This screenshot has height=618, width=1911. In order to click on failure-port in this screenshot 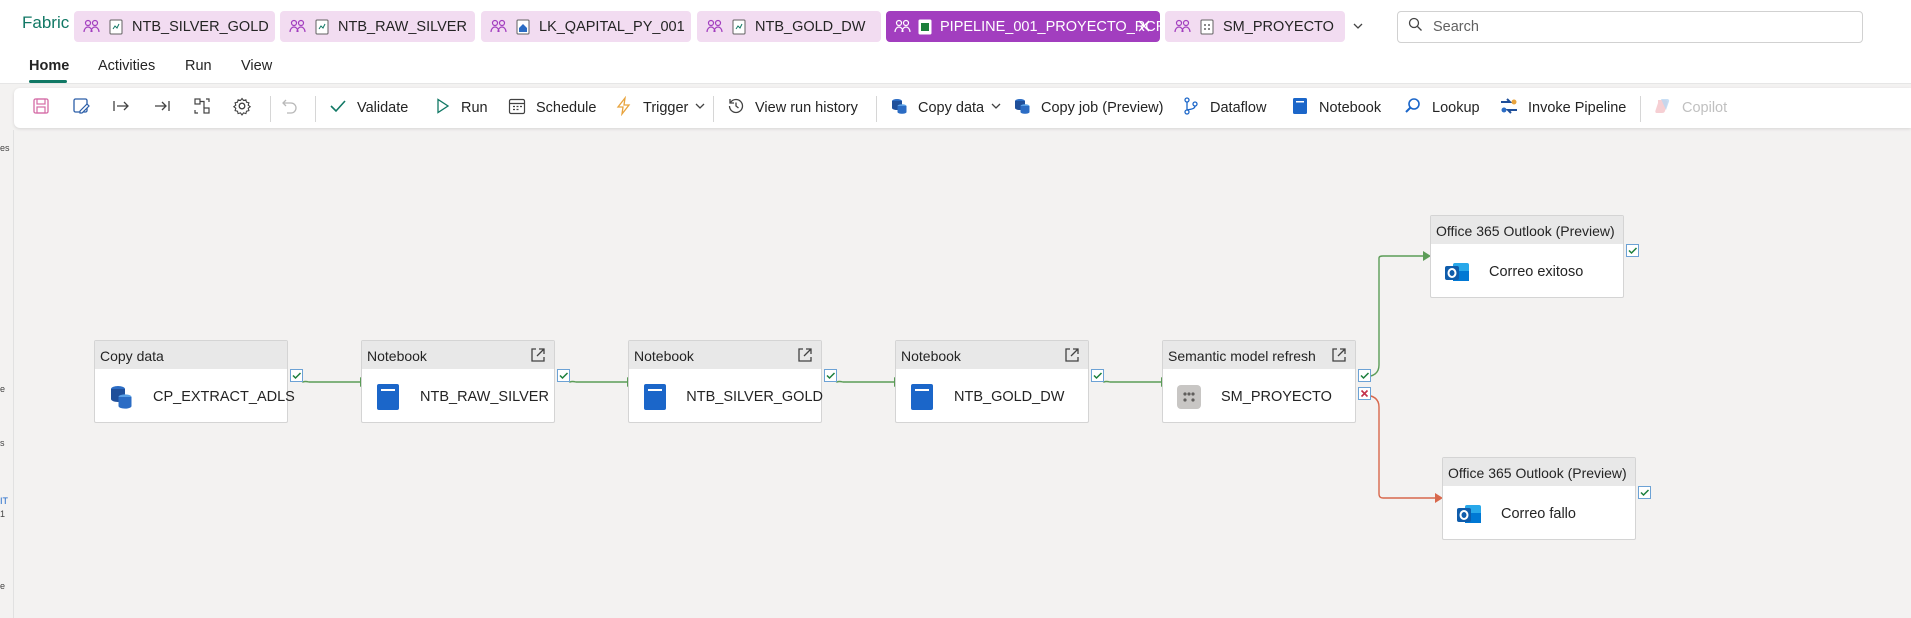, I will do `click(1364, 393)`.